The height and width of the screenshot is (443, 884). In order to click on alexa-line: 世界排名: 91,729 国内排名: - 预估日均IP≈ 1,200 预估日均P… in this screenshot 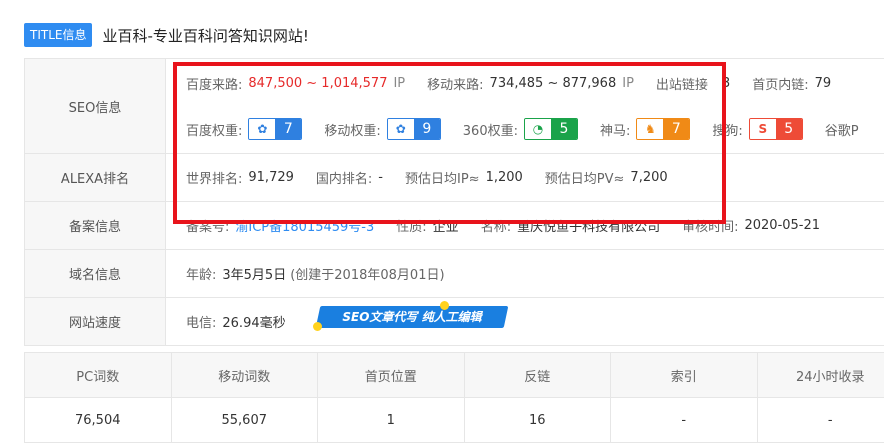, I will do `click(535, 178)`.